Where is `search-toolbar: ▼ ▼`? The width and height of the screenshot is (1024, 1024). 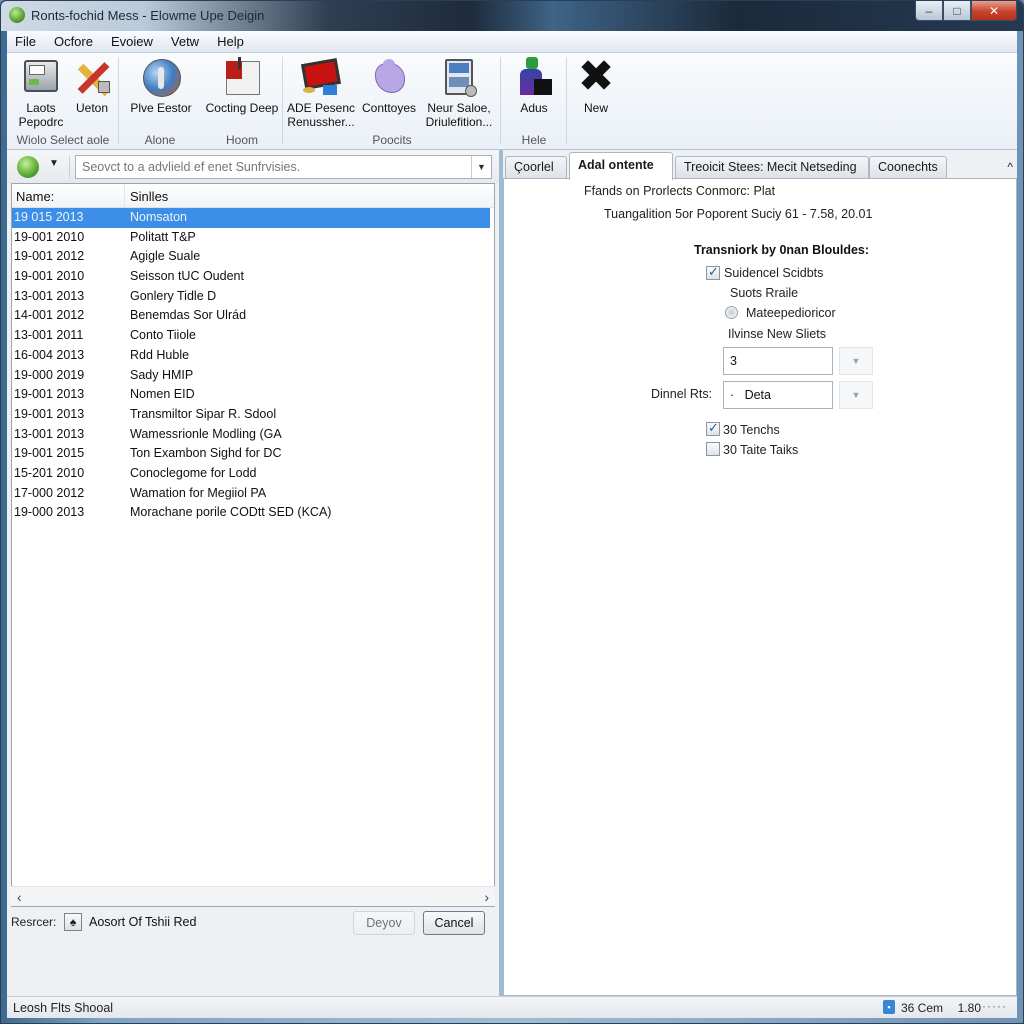
search-toolbar: ▼ ▼ is located at coordinates (253, 166).